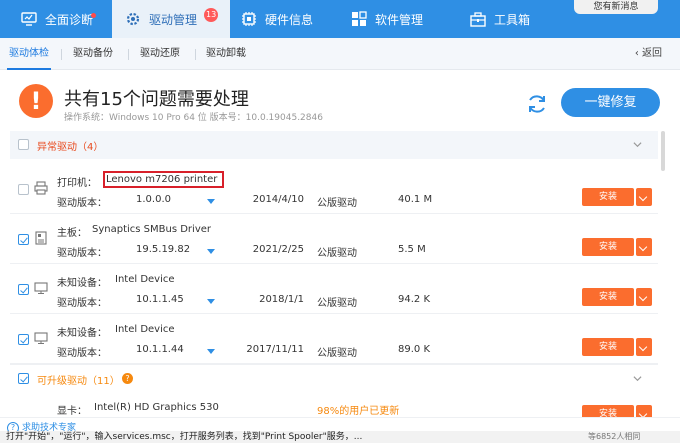 The width and height of the screenshot is (680, 443). What do you see at coordinates (173, 19) in the screenshot?
I see `tab-label: 驱动管理` at bounding box center [173, 19].